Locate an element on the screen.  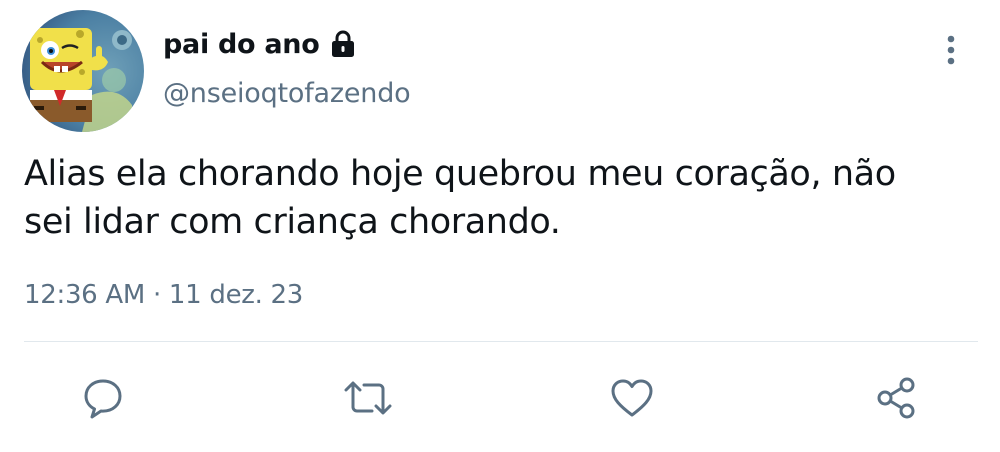
like-button is located at coordinates (632, 398).